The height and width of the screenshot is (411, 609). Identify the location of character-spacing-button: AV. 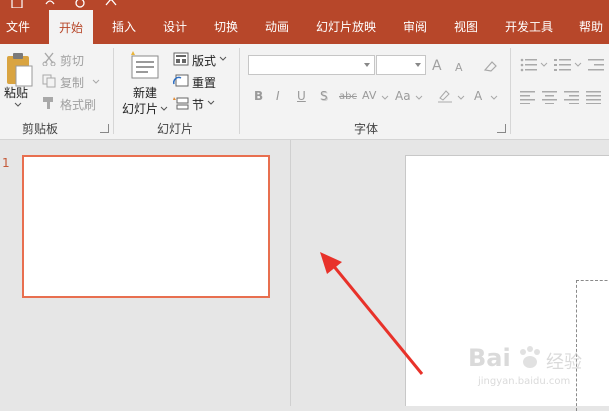
(369, 95).